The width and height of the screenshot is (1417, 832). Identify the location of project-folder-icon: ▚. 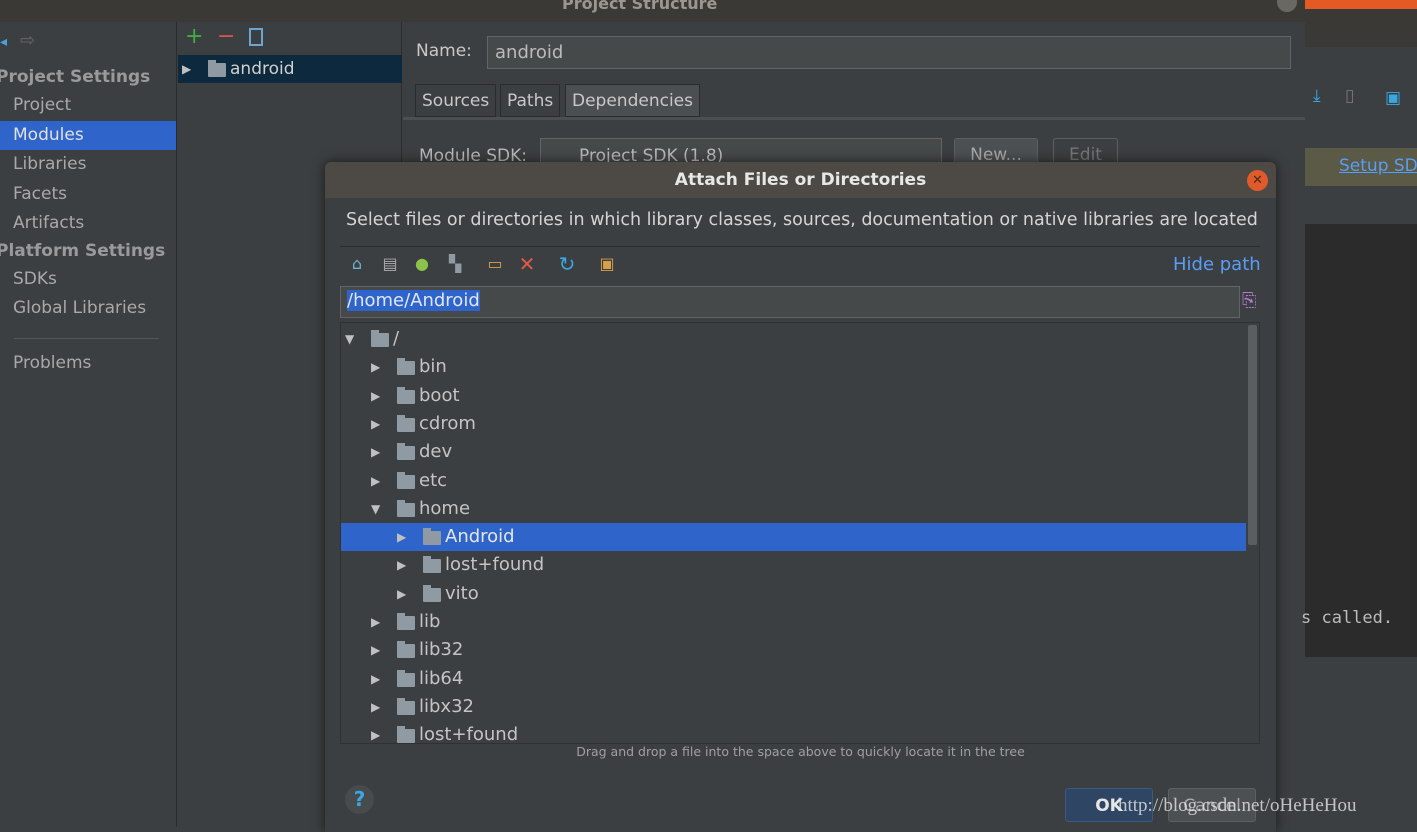
(455, 264).